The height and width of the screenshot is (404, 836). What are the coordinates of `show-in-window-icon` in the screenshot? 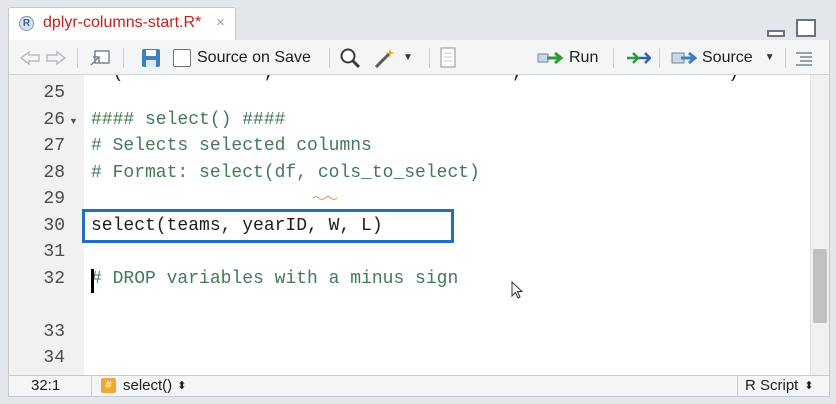 It's located at (100, 57).